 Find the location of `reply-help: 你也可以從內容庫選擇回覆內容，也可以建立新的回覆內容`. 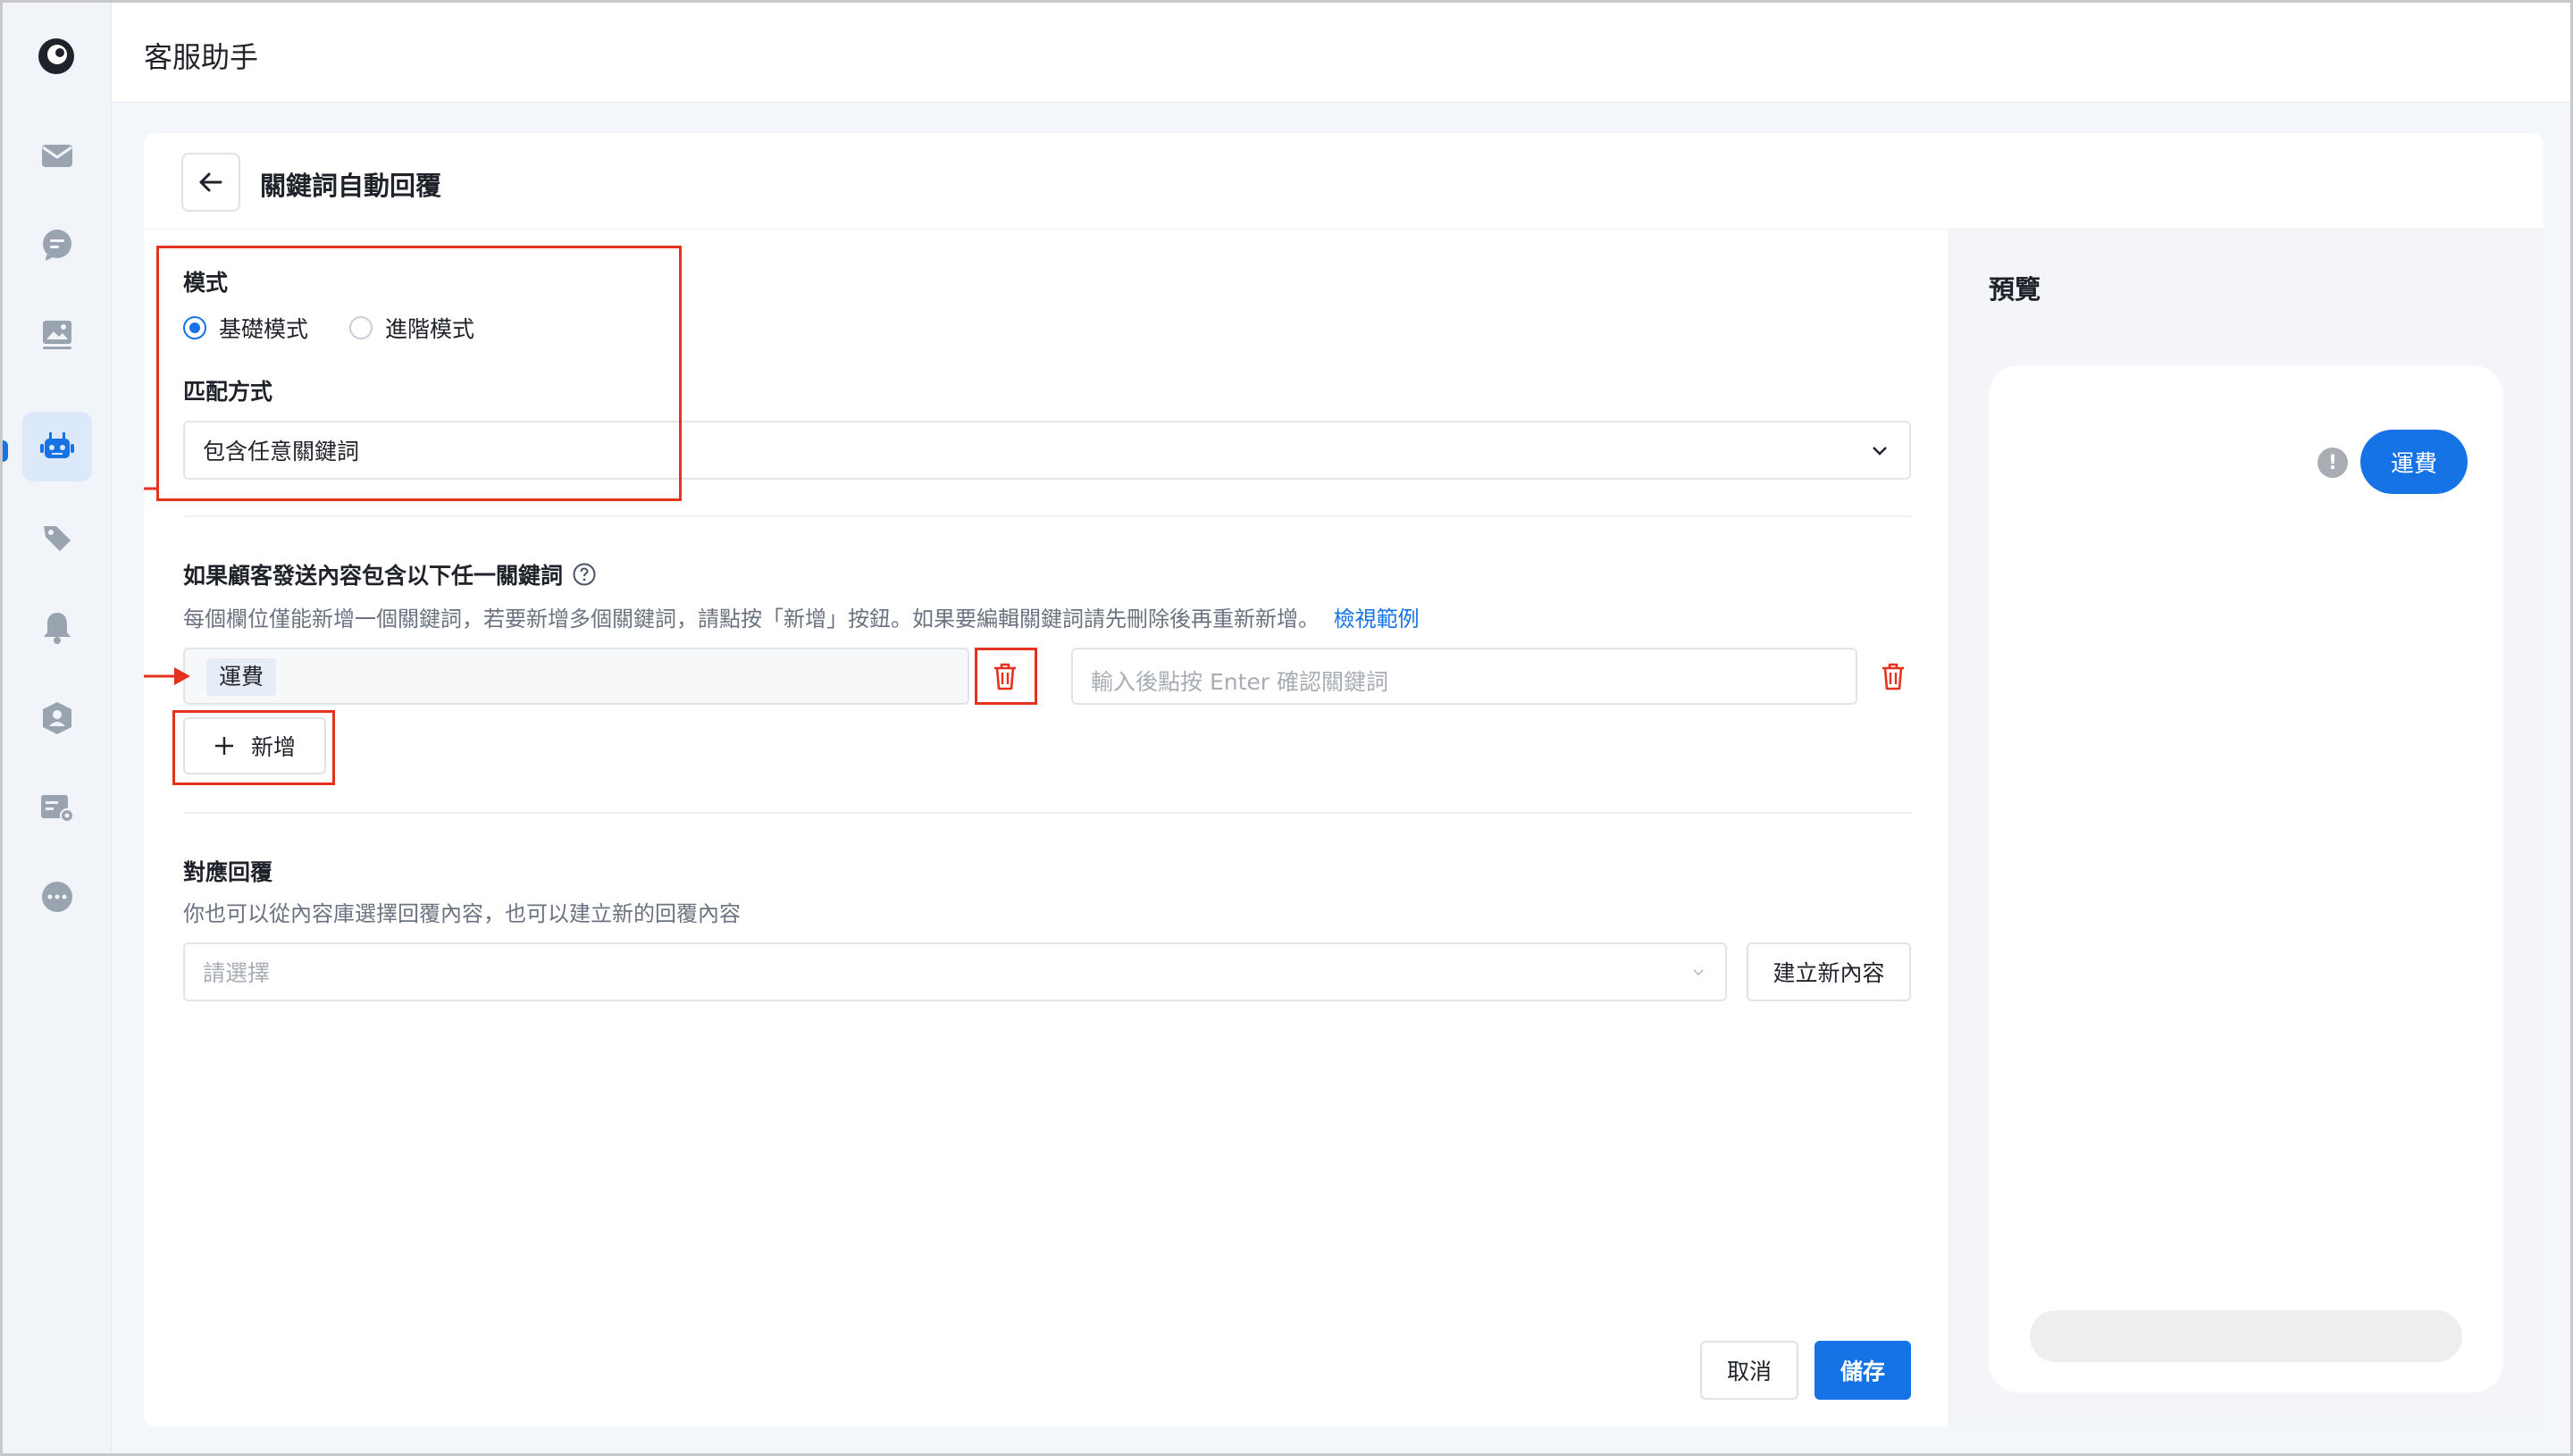

reply-help: 你也可以從內容庫選擇回覆內容，也可以建立新的回覆內容 is located at coordinates (462, 913).